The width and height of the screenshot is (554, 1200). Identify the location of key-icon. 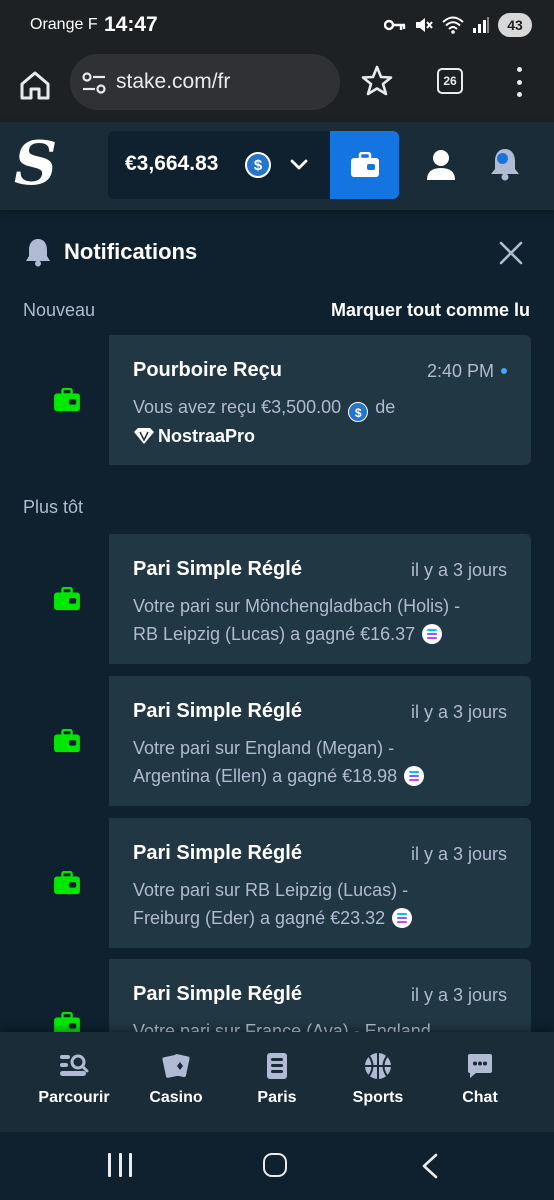
(395, 25).